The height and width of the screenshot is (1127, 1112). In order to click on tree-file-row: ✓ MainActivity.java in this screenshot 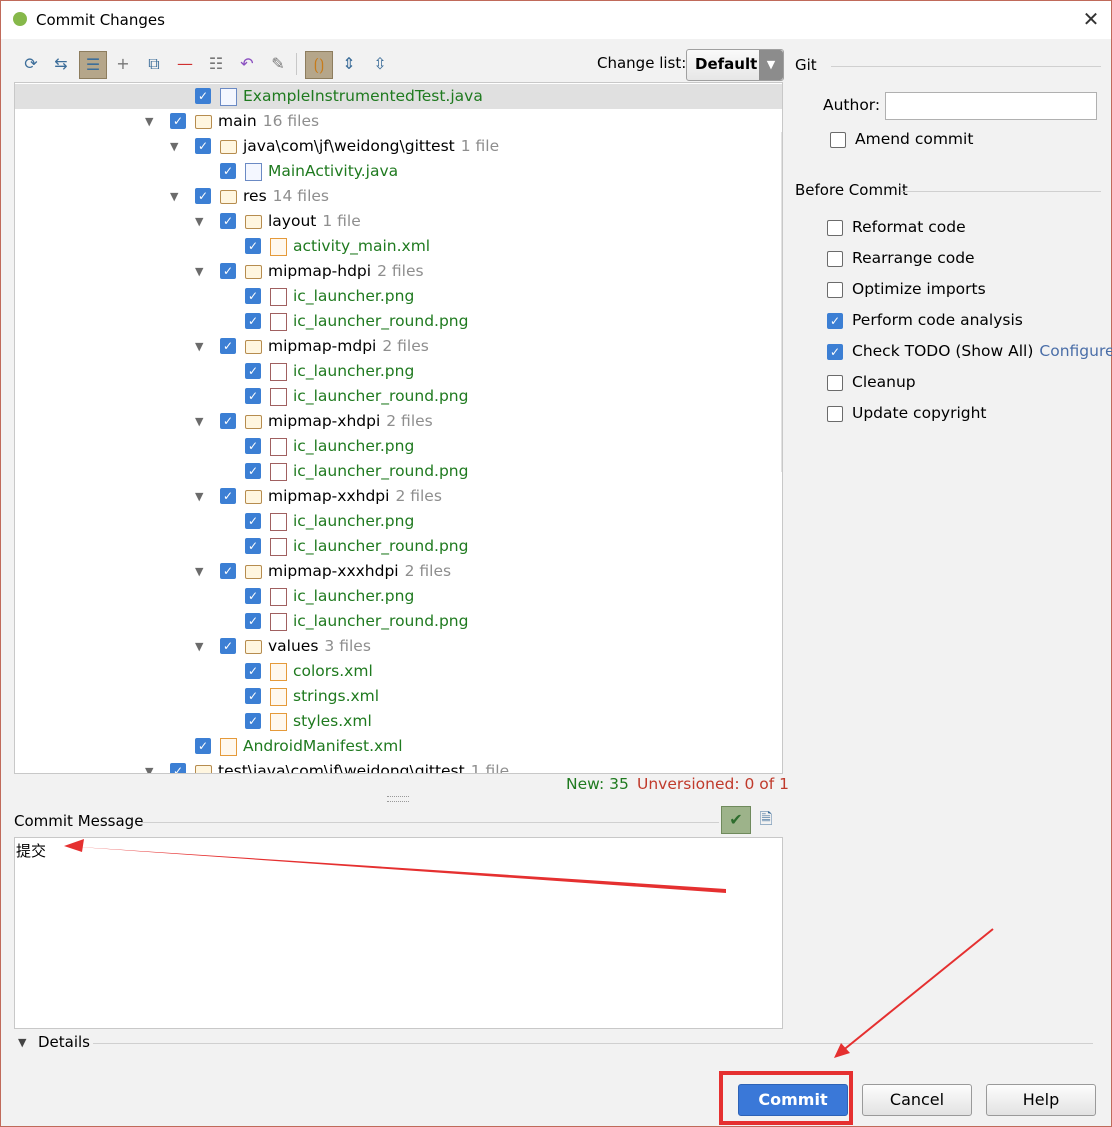, I will do `click(398, 171)`.